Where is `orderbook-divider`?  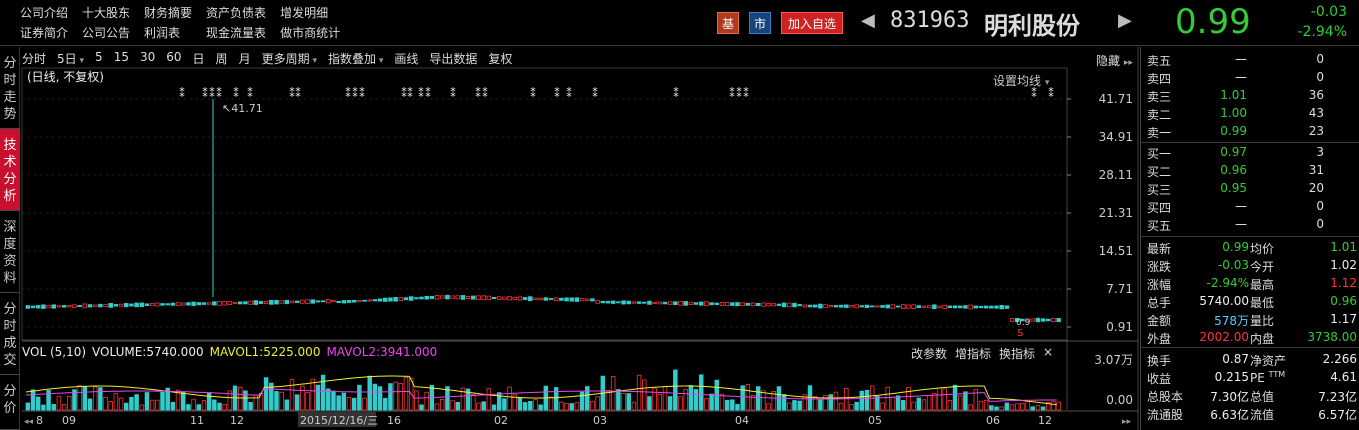 orderbook-divider is located at coordinates (1250, 142).